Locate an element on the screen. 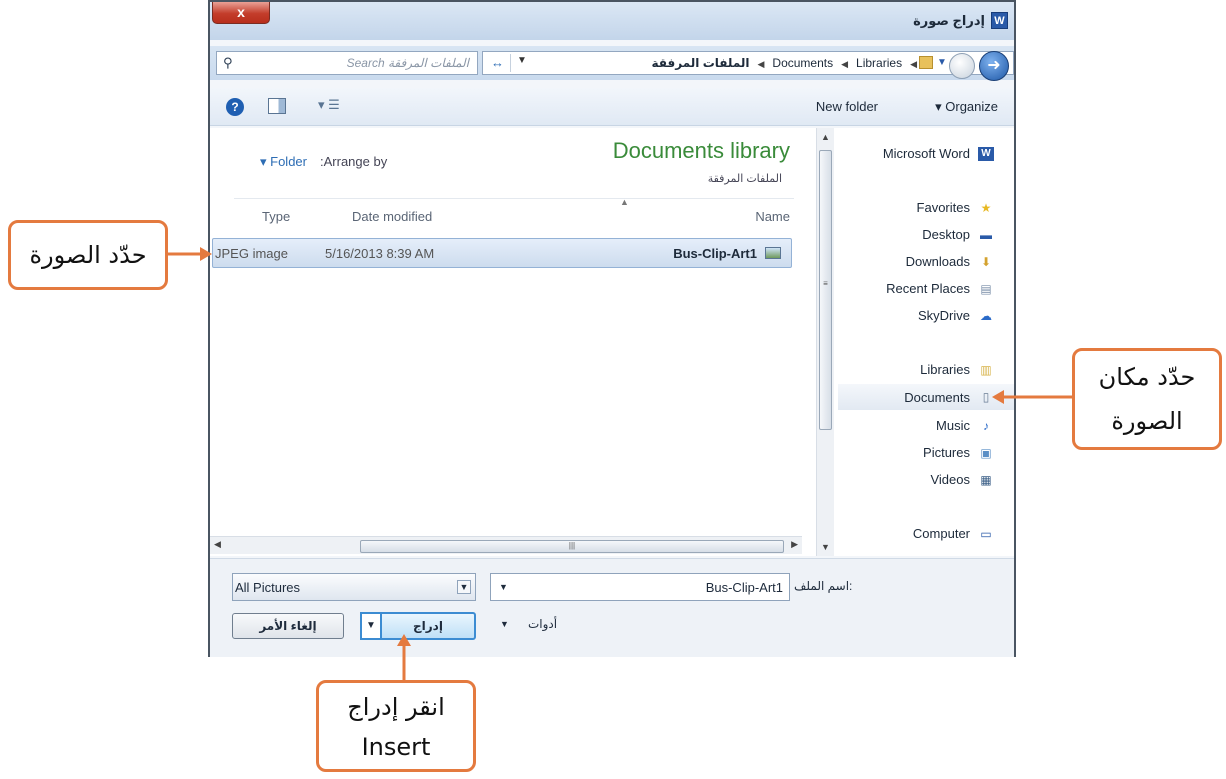 This screenshot has width=1226, height=779. callout-select-location: حدّد مكان الصورة is located at coordinates (1147, 399).